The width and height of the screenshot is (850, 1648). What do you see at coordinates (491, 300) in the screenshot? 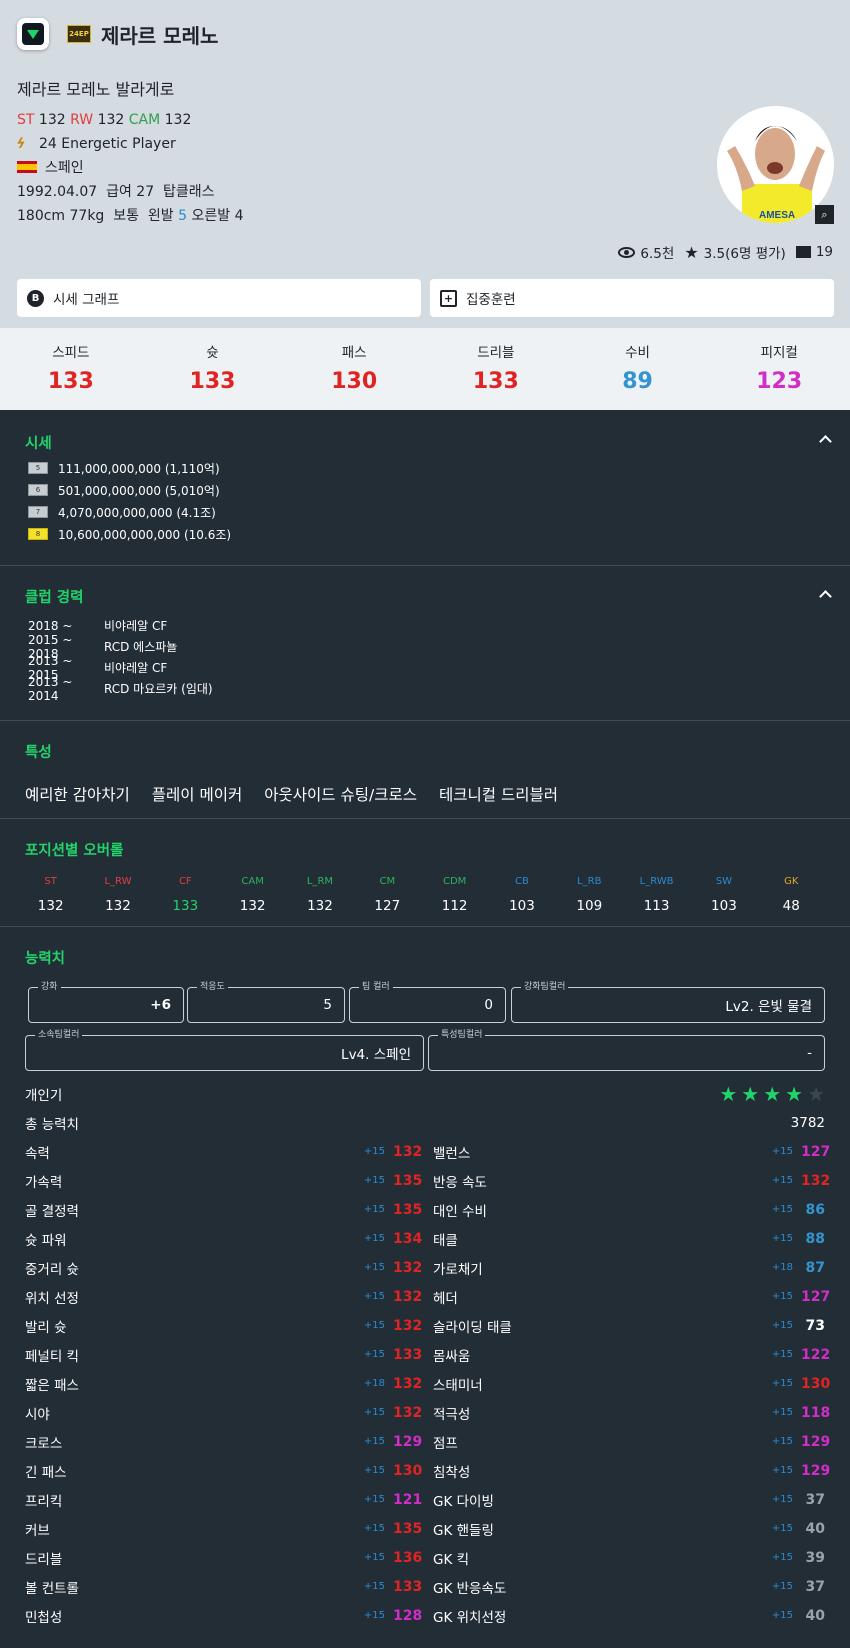
I see `training-label: 집중훈련` at bounding box center [491, 300].